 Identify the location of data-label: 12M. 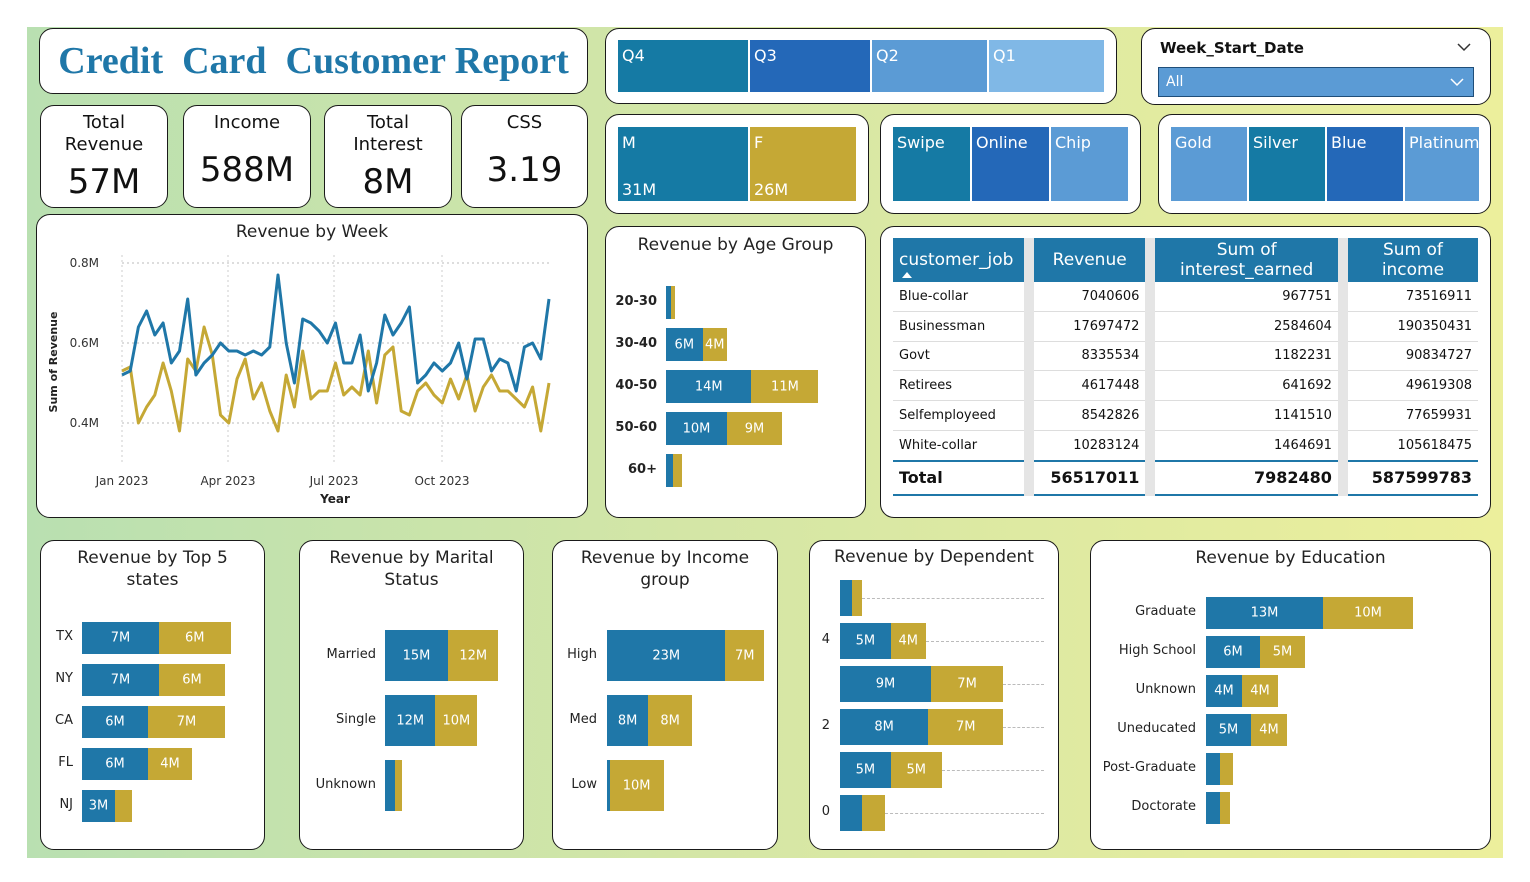
(473, 655).